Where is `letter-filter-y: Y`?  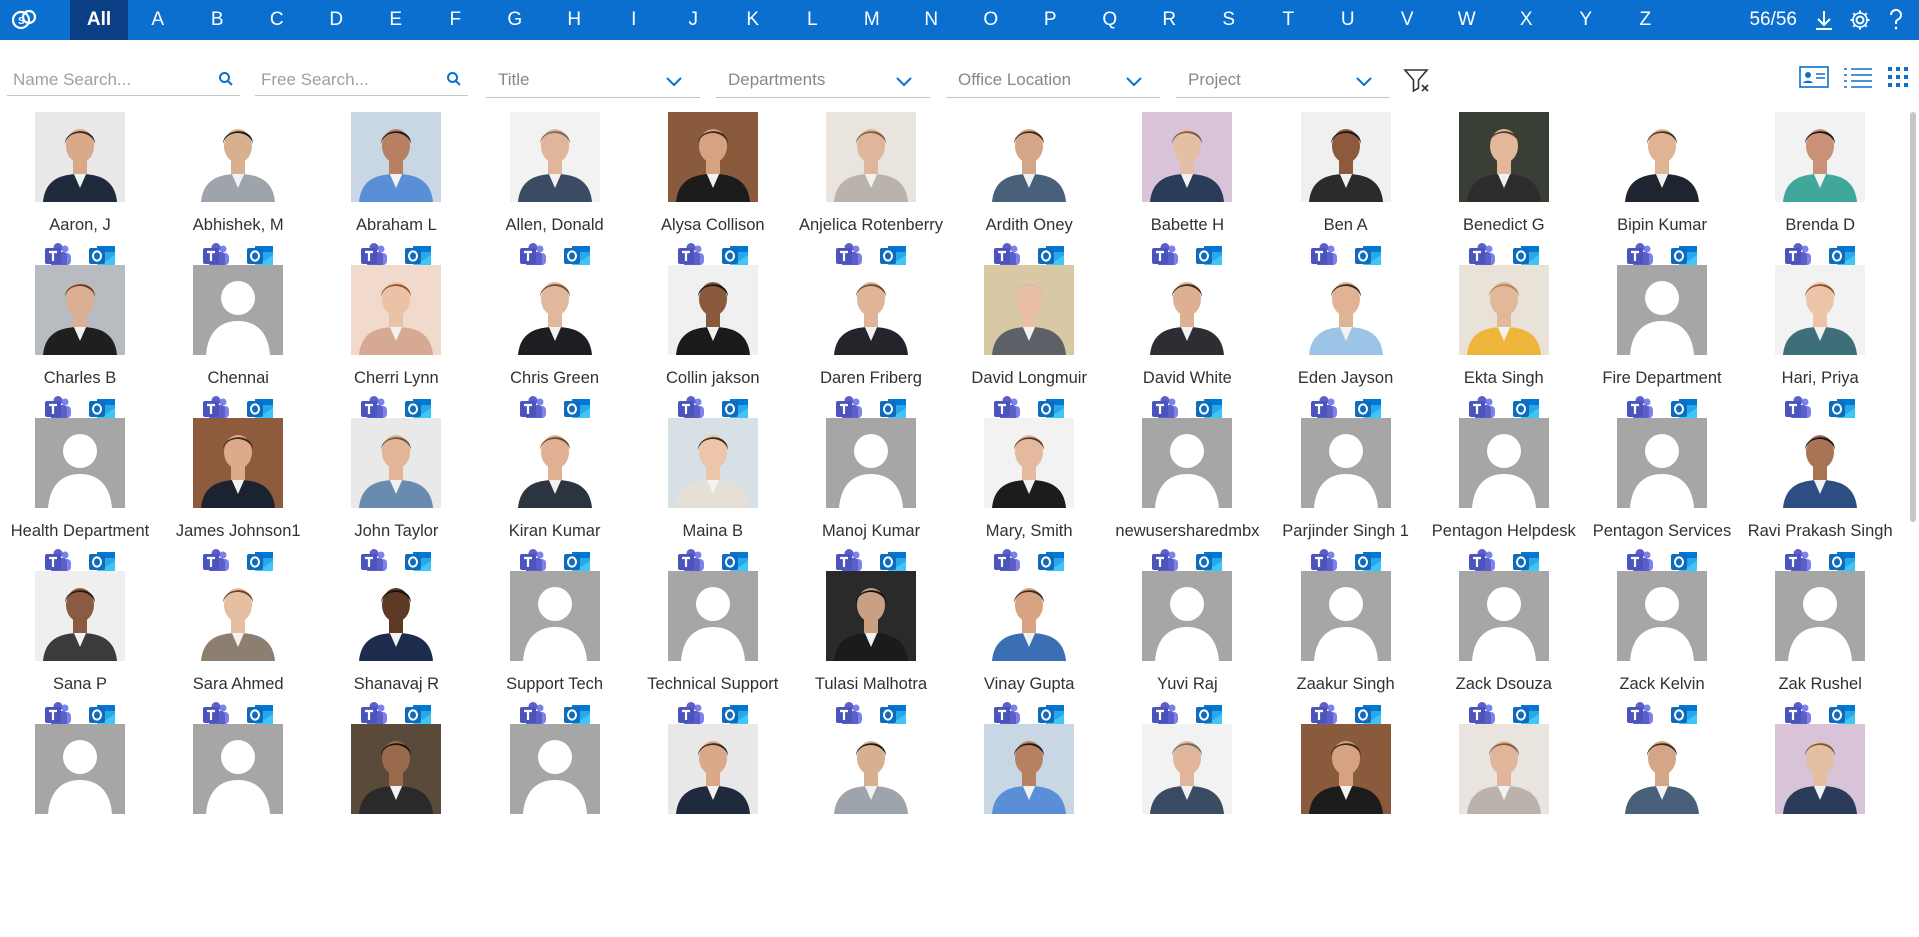
letter-filter-y: Y is located at coordinates (1586, 20).